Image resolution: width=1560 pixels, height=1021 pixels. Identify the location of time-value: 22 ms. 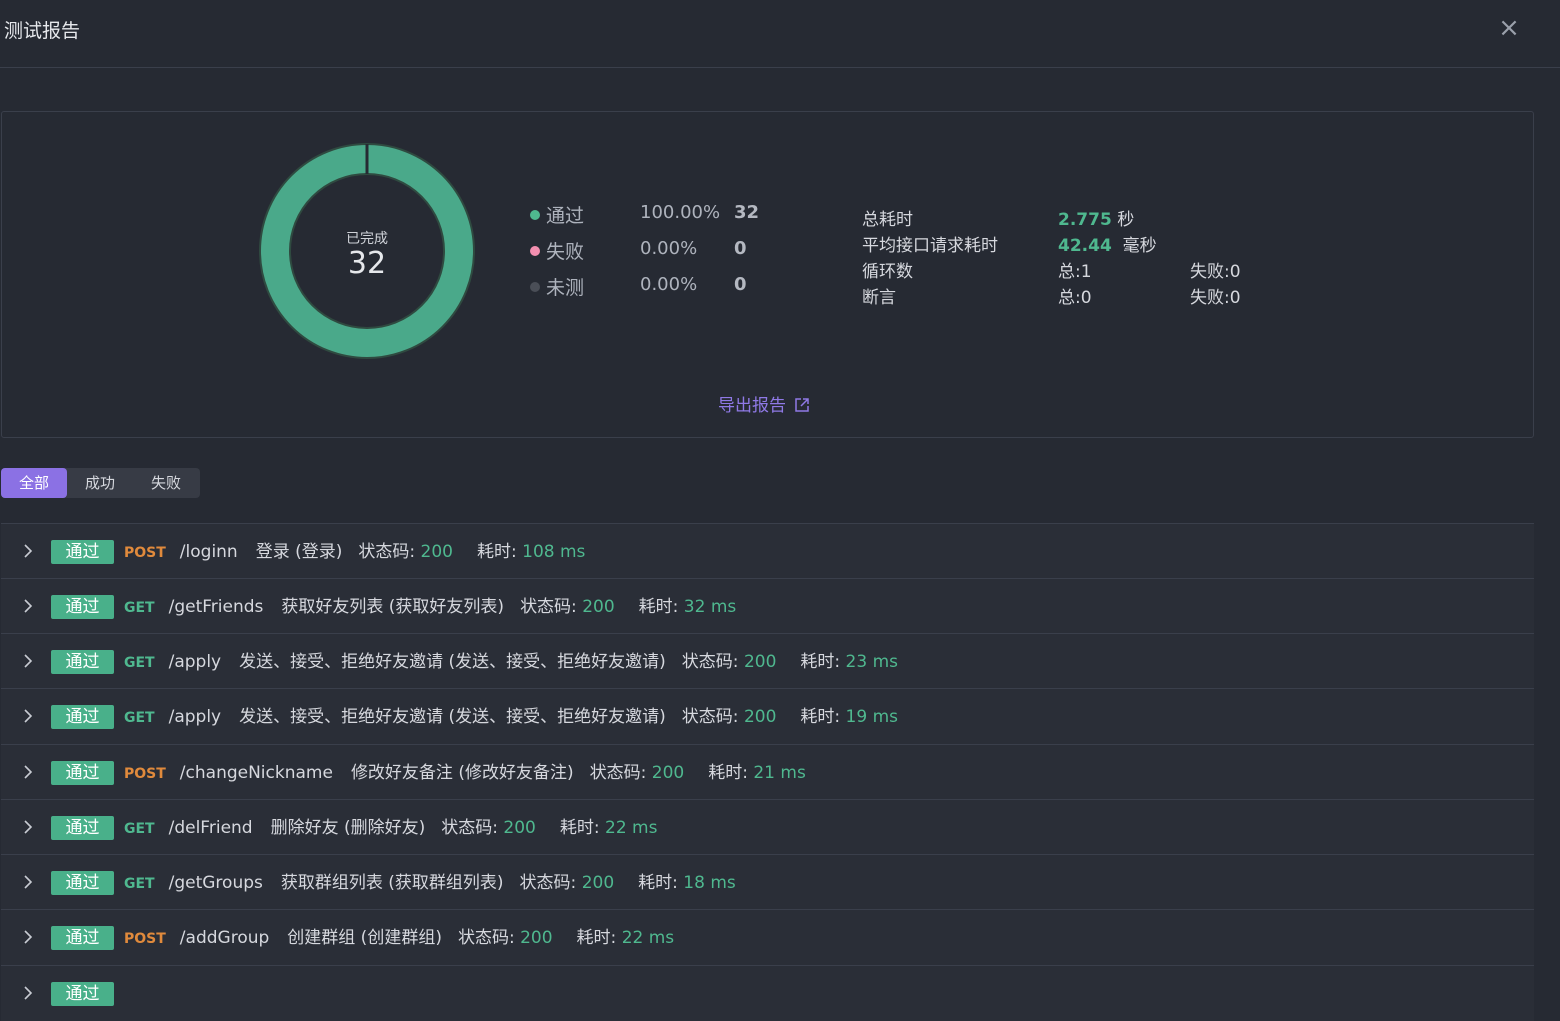
(648, 938).